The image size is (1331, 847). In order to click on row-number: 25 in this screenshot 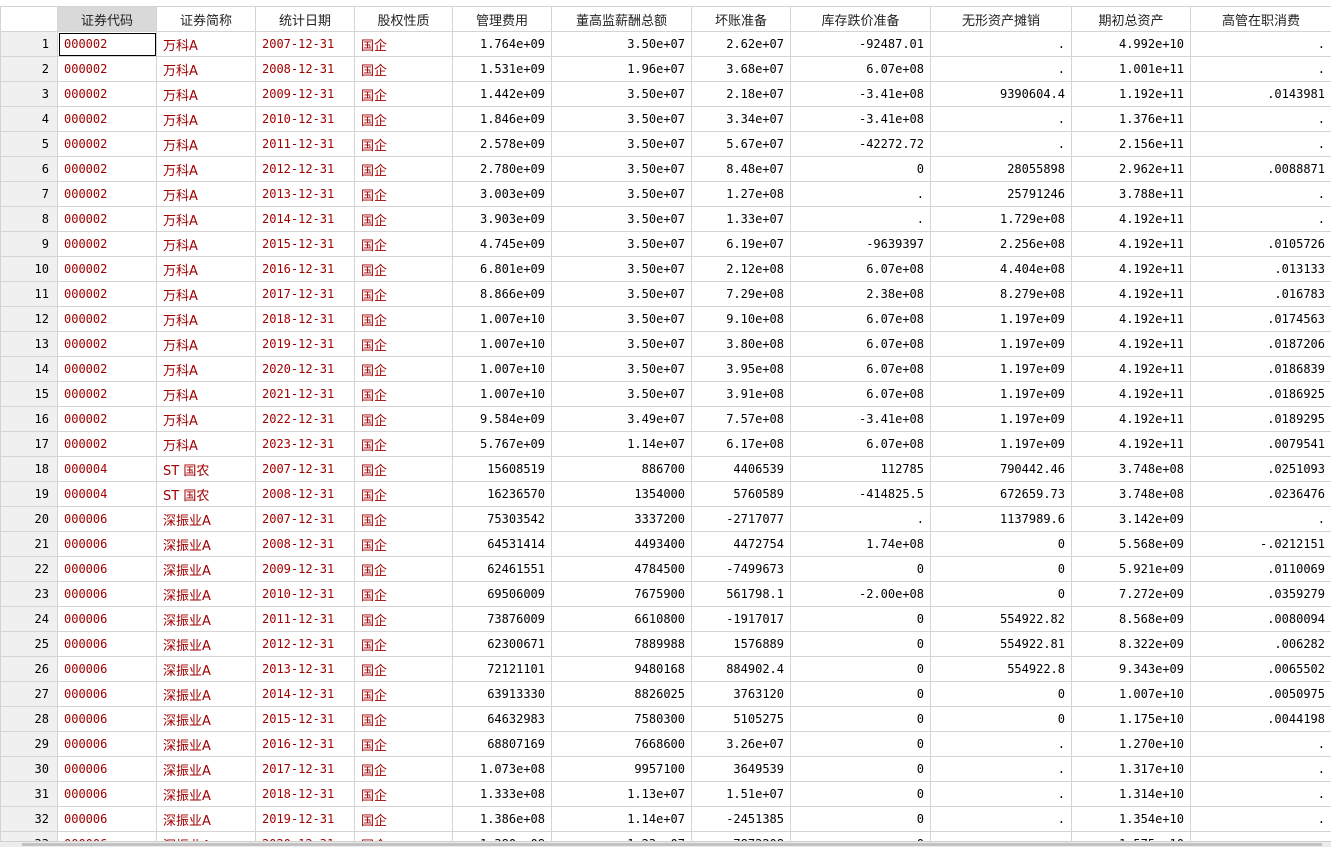, I will do `click(29, 644)`.